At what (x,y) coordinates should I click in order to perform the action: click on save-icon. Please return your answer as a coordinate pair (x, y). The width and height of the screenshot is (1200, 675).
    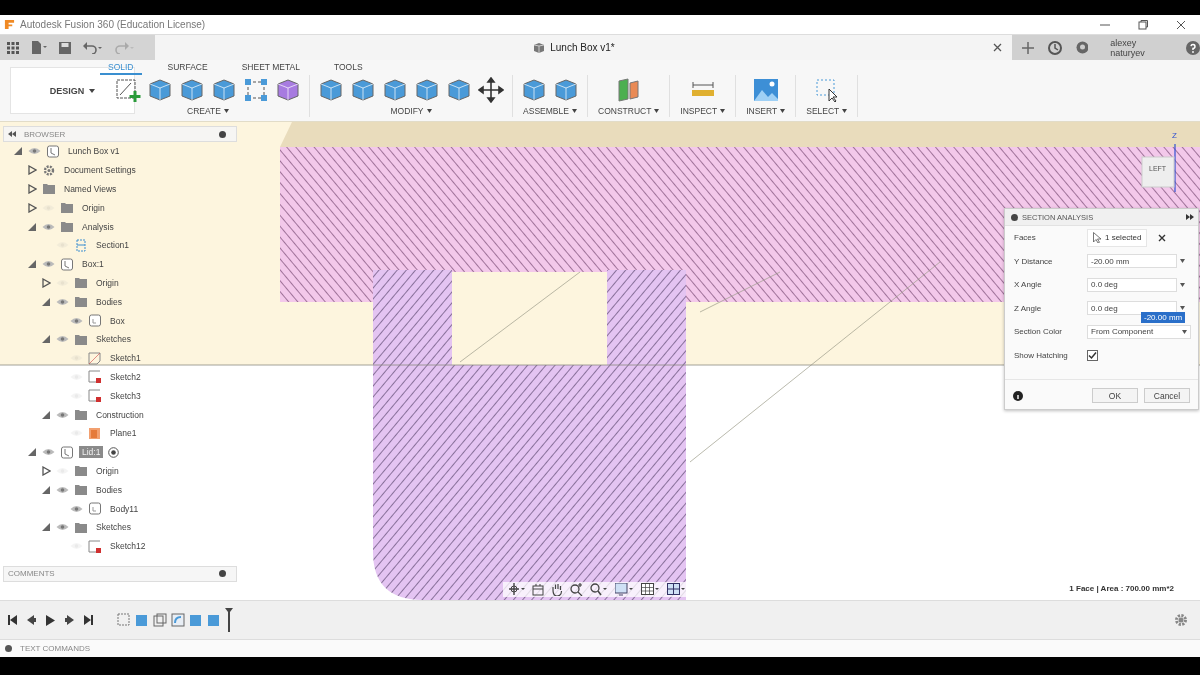
    Looking at the image, I should click on (65, 47).